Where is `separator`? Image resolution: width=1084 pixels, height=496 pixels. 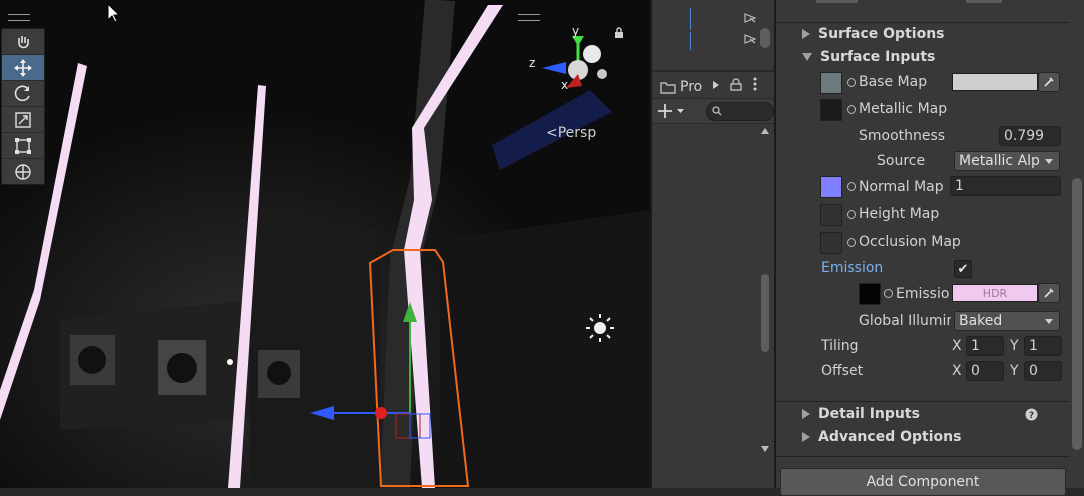 separator is located at coordinates (923, 456).